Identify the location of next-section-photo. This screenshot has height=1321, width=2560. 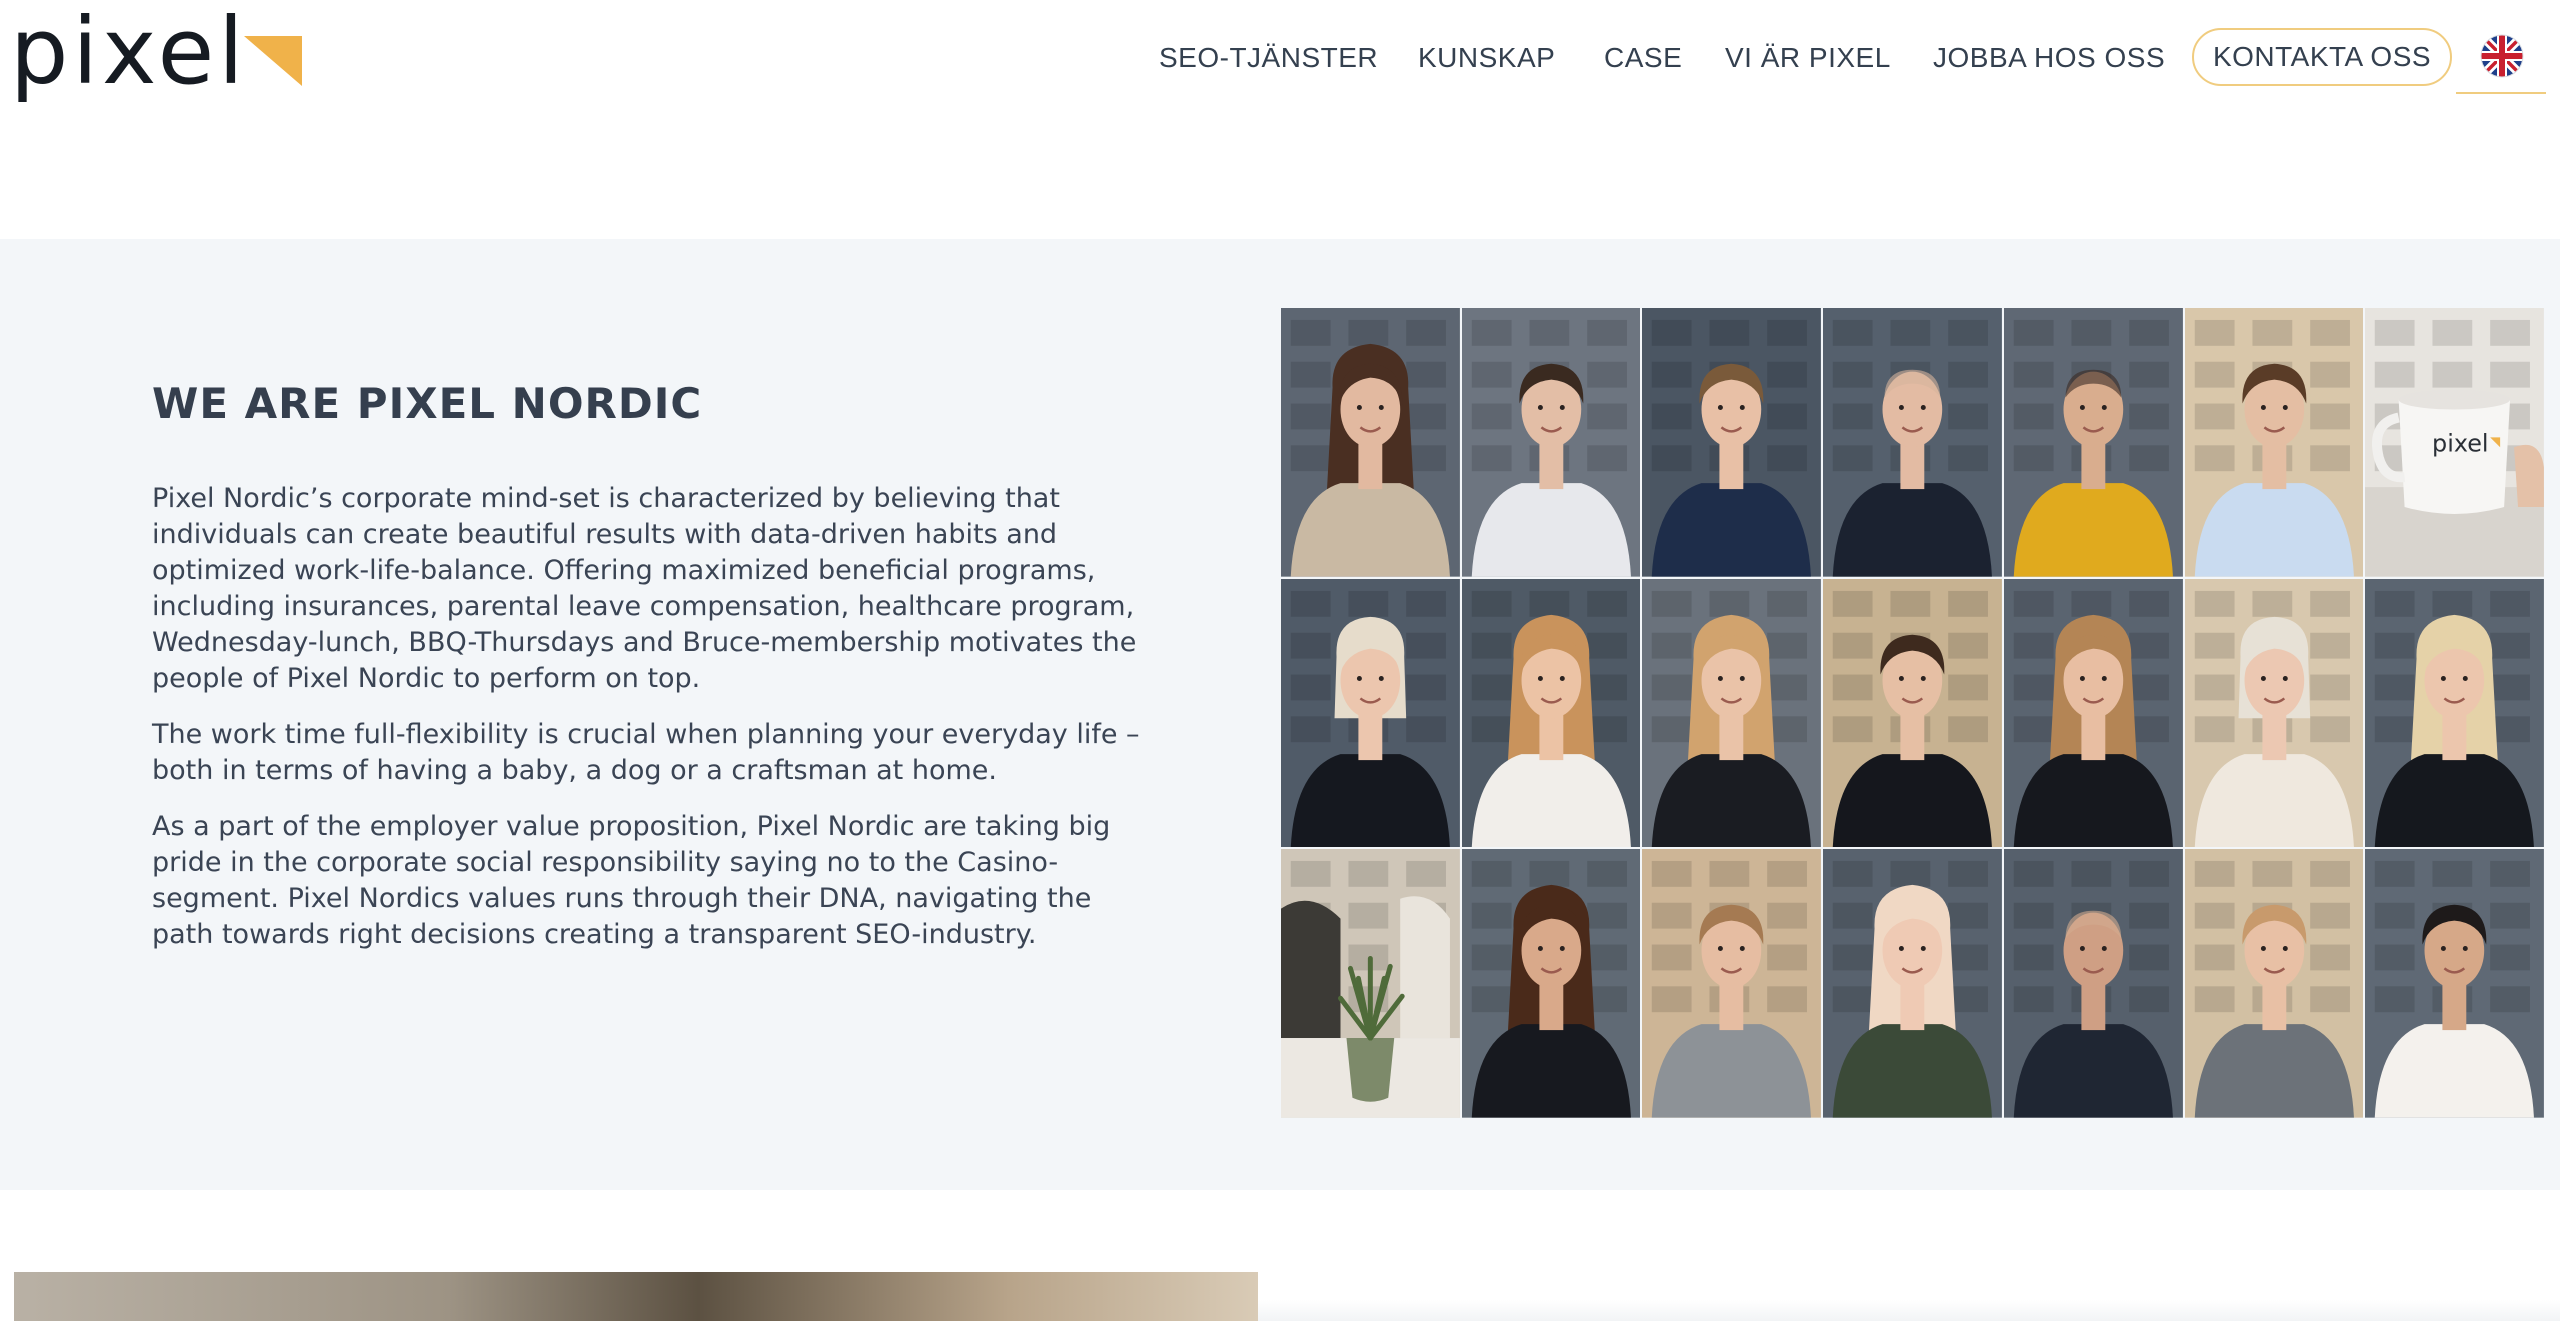
(636, 1296).